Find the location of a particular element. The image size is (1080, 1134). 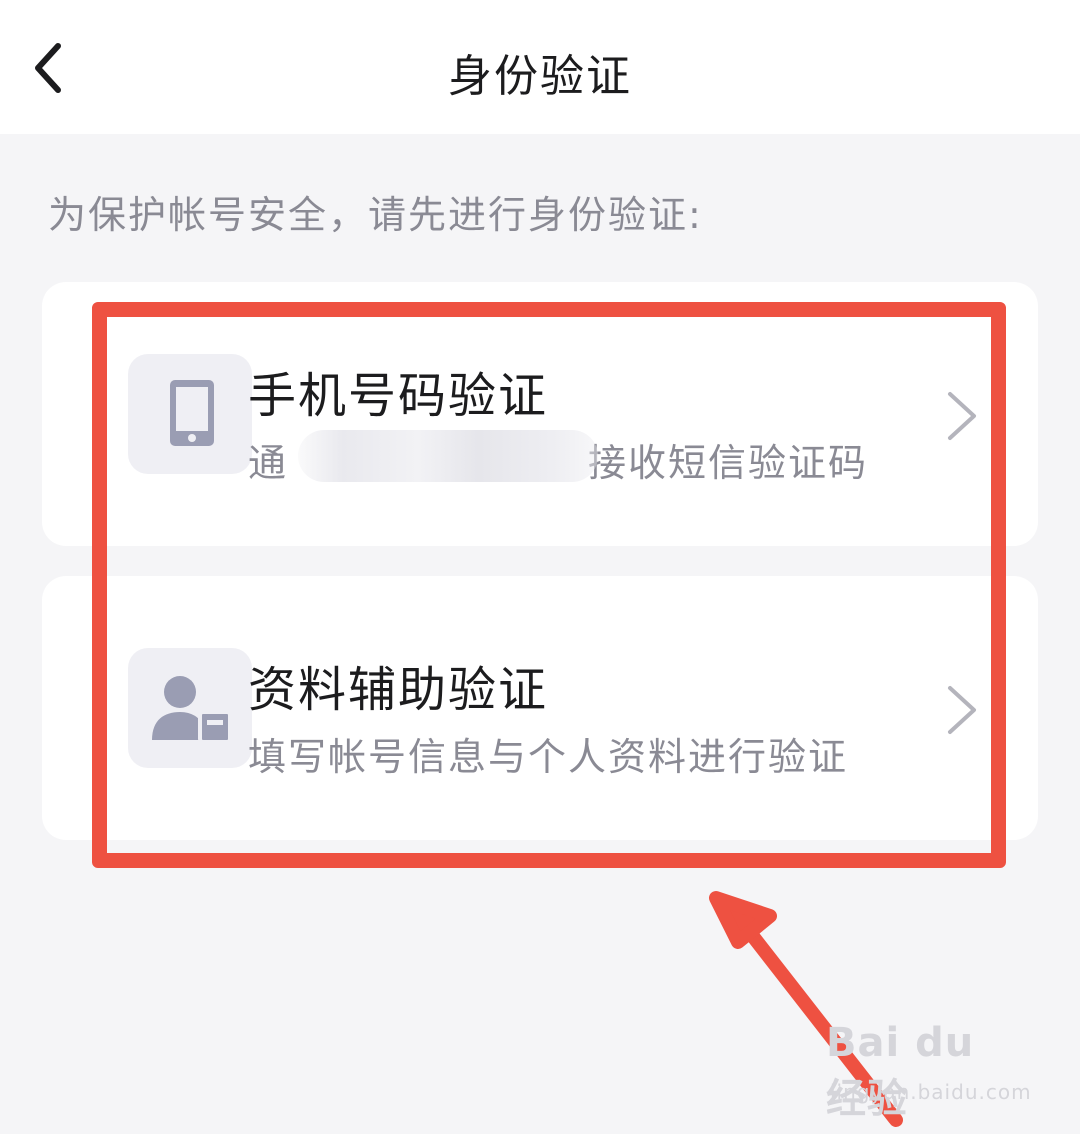

annotation-arrow is located at coordinates (806, 1009).